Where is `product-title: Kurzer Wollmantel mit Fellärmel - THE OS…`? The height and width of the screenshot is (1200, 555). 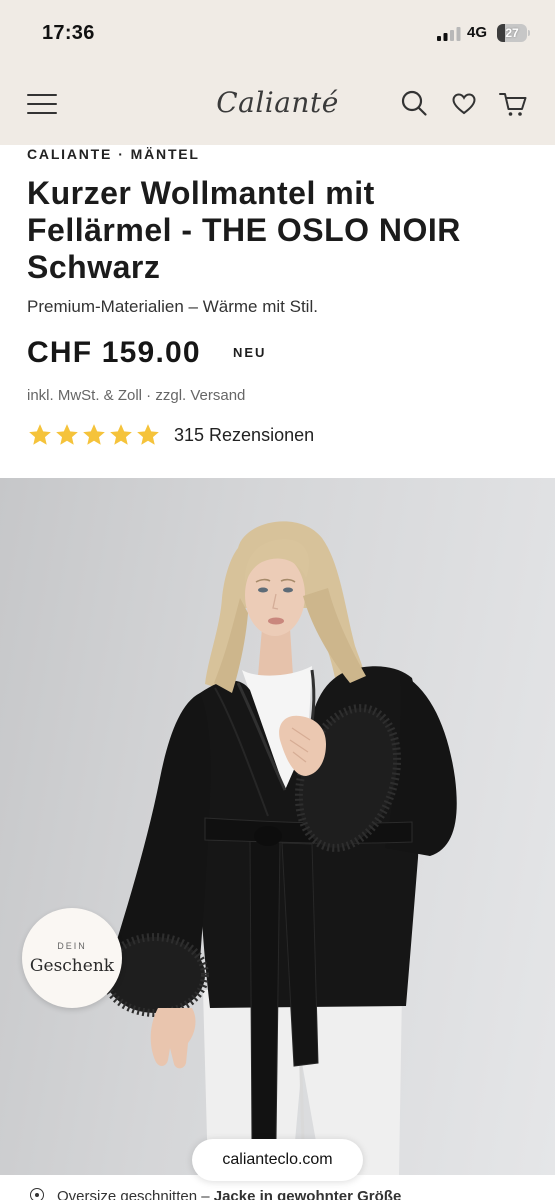 product-title: Kurzer Wollmantel mit Fellärmel - THE OS… is located at coordinates (244, 230).